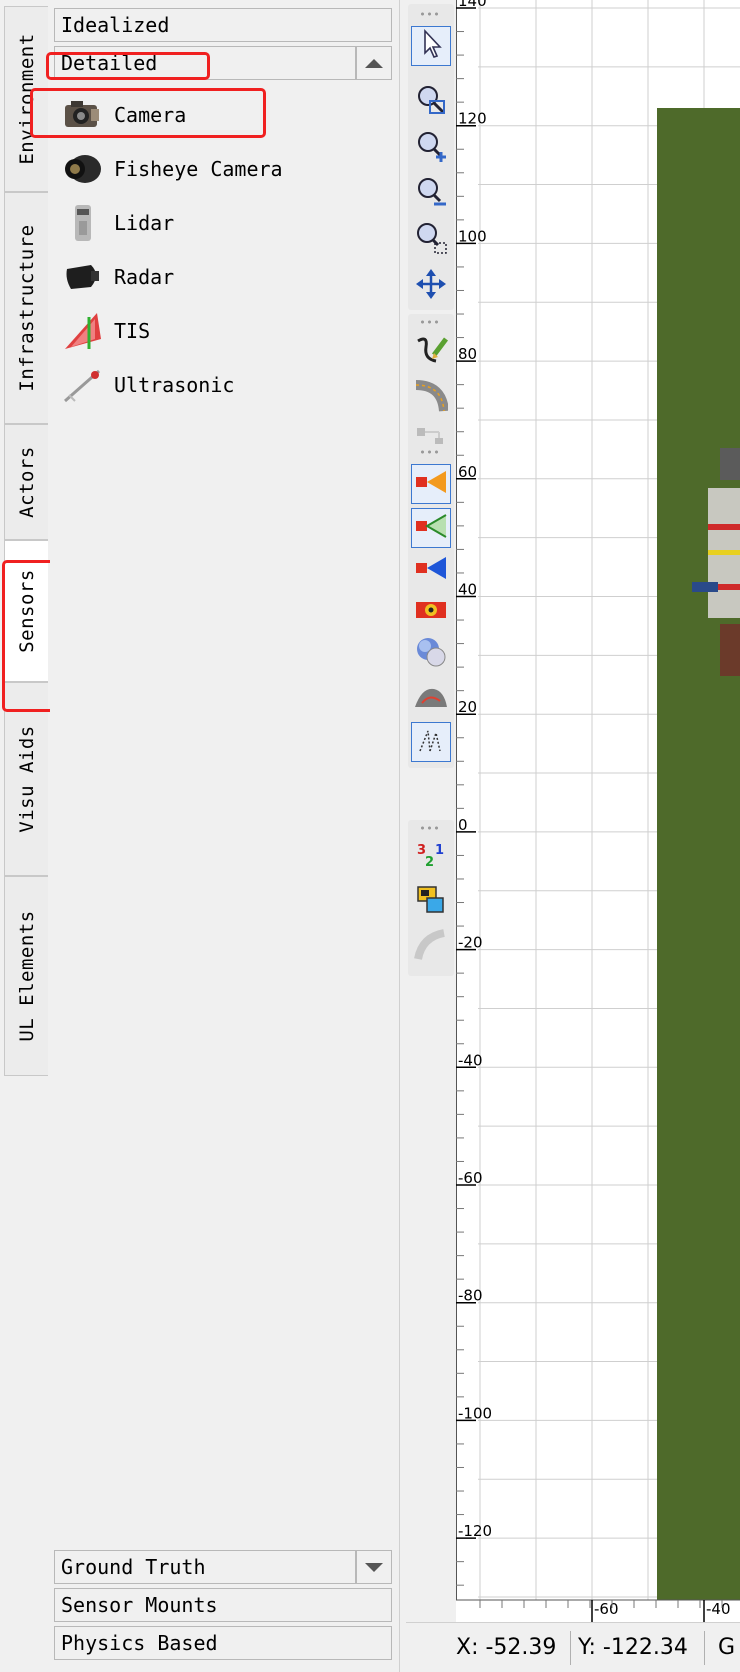 The width and height of the screenshot is (740, 1672). I want to click on sensor-green-icon, so click(431, 528).